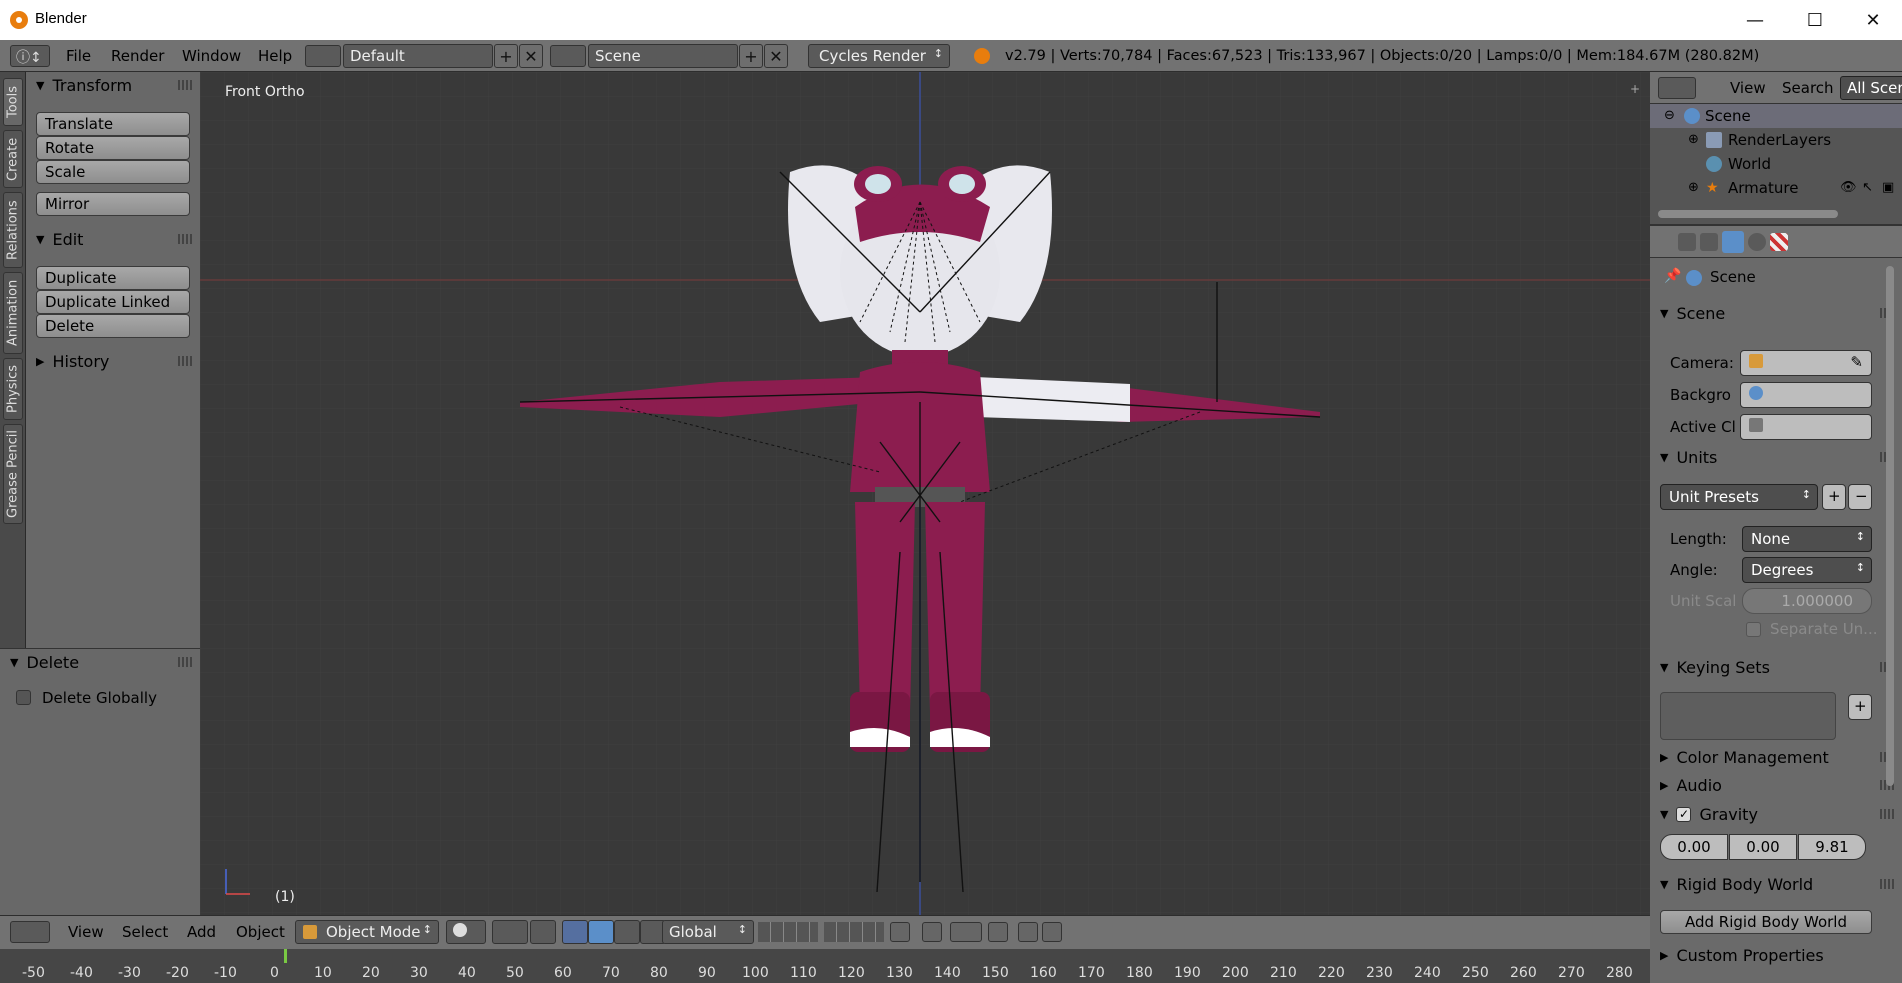 The width and height of the screenshot is (1902, 983). What do you see at coordinates (751, 56) in the screenshot?
I see `add-scene-button: +` at bounding box center [751, 56].